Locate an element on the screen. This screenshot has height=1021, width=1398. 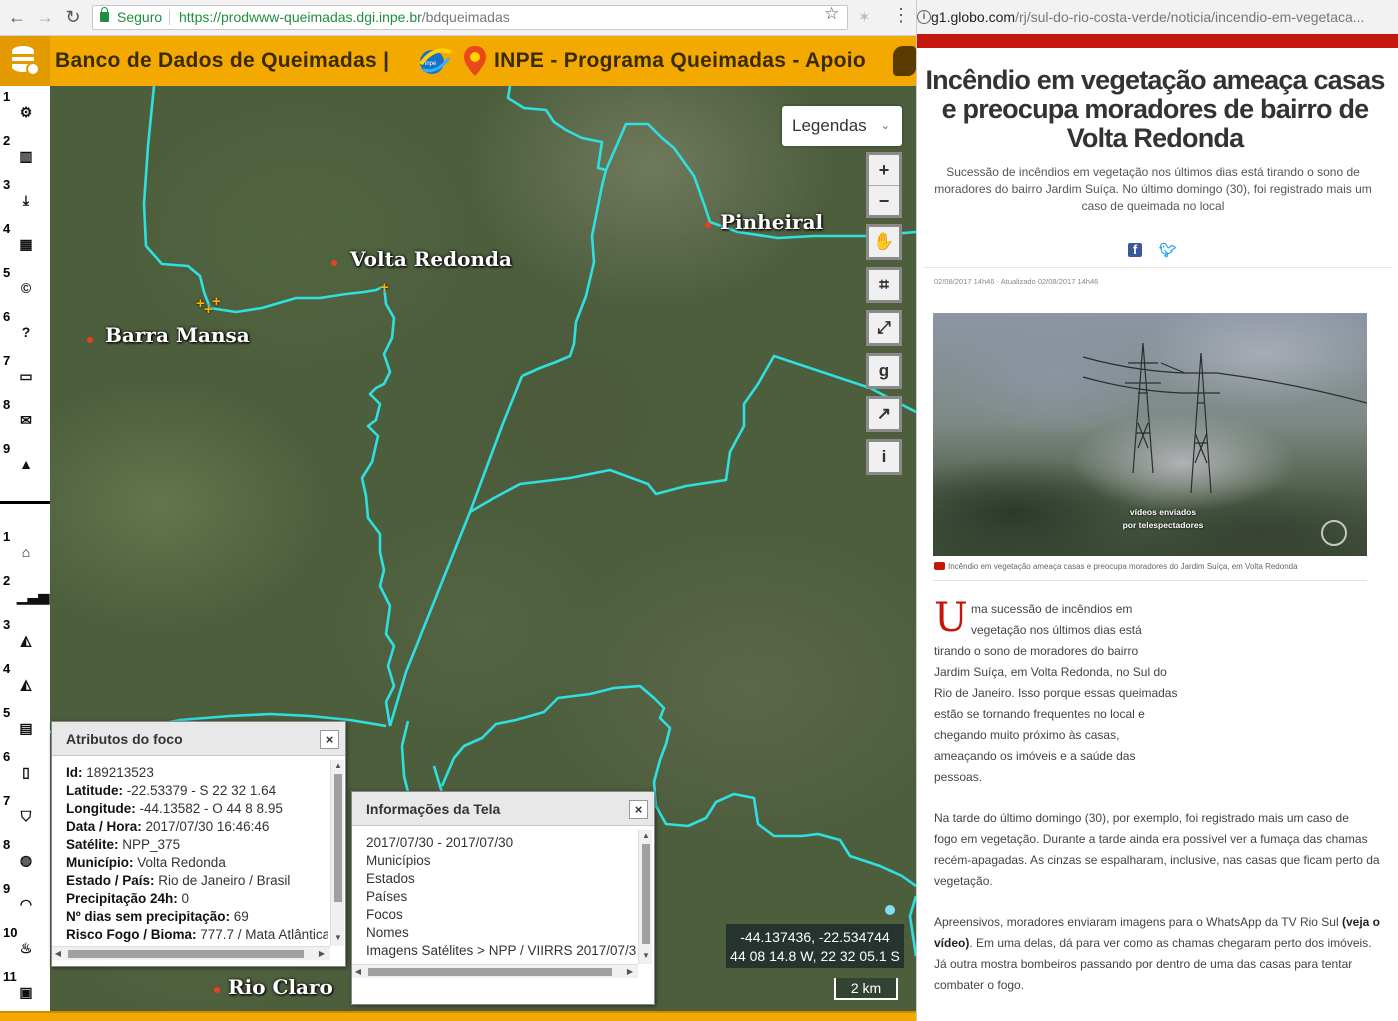
google-icon: g is located at coordinates (884, 371).